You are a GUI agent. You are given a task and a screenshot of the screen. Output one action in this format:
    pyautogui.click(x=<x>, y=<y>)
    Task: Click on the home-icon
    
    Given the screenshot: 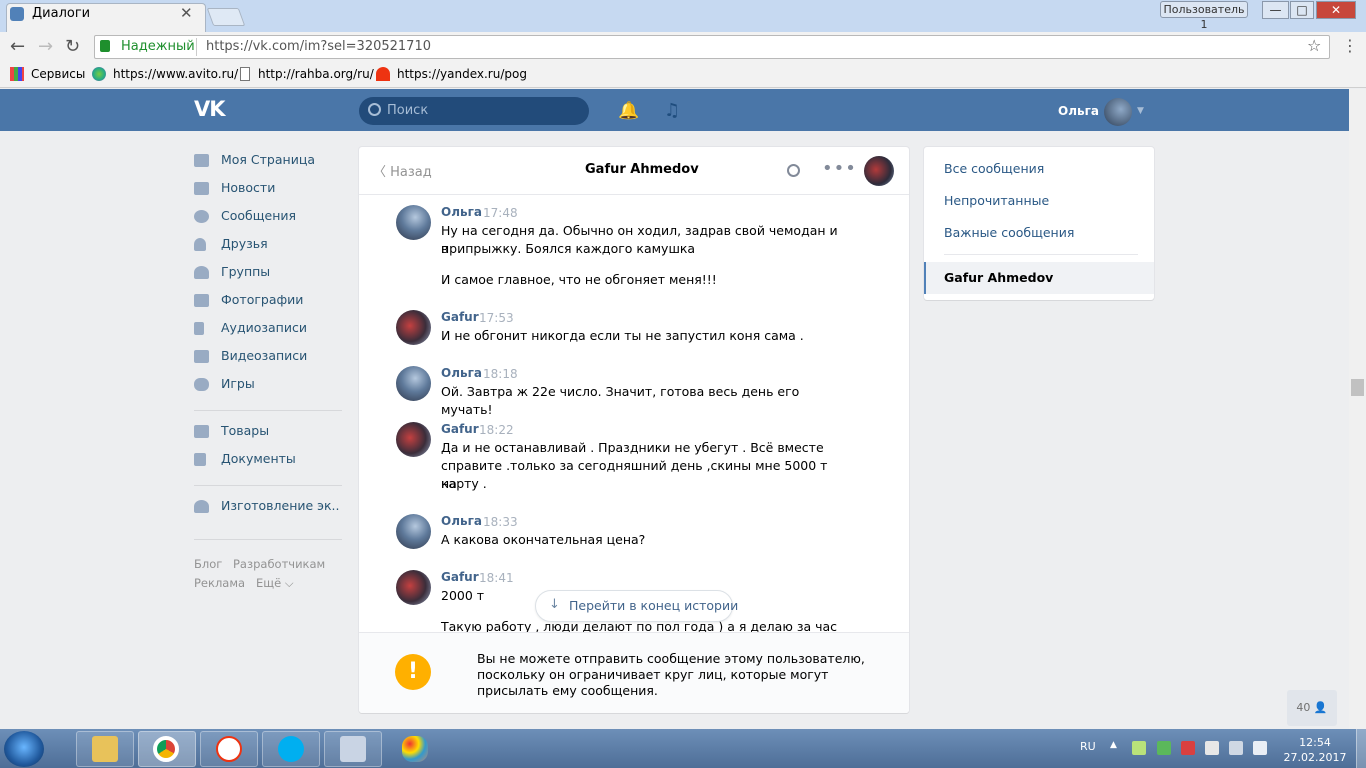 What is the action you would take?
    pyautogui.click(x=201, y=160)
    